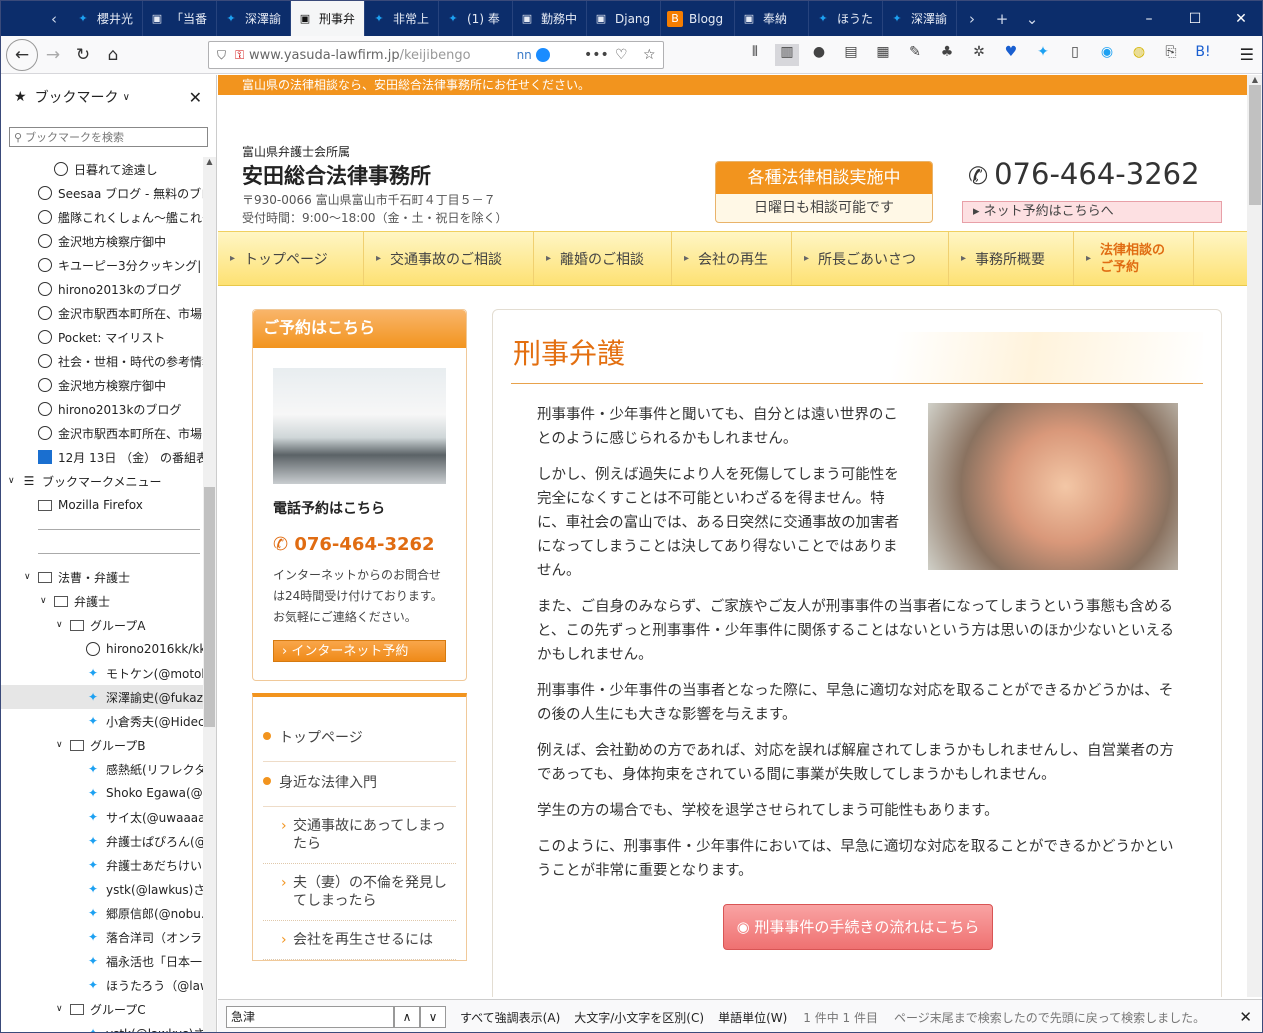 This screenshot has width=1263, height=1033. I want to click on tab-4: ✦ 非常上, so click(402, 18).